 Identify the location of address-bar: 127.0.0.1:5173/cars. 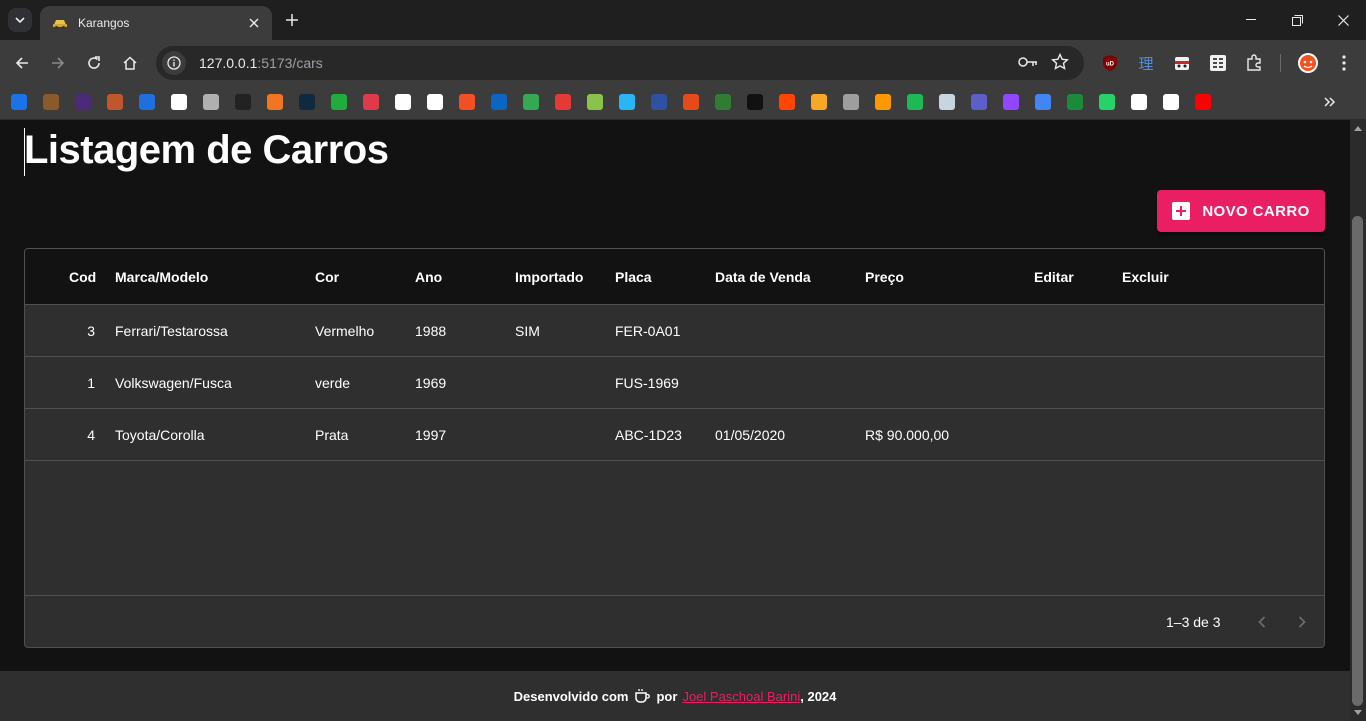
(620, 63).